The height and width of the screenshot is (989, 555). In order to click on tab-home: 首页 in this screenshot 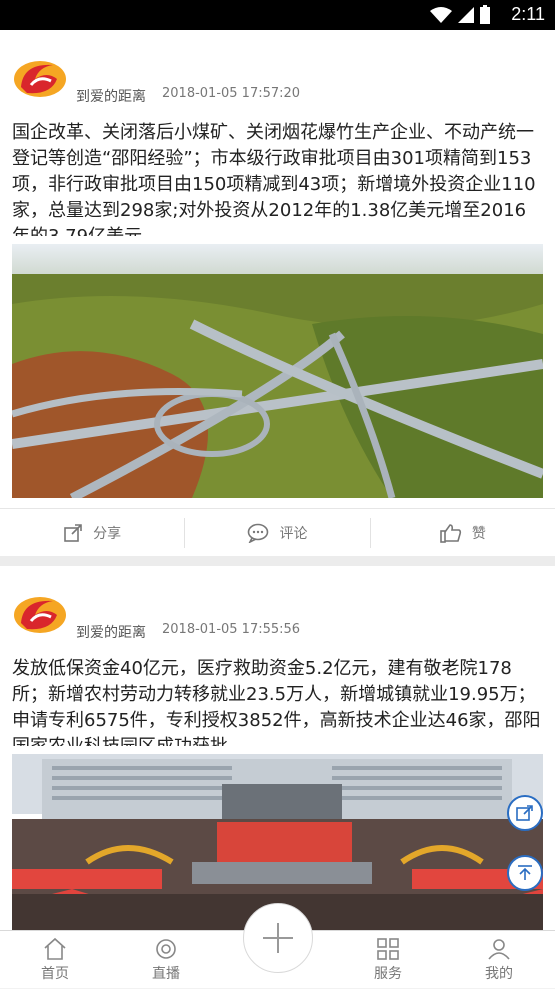, I will do `click(55, 960)`.